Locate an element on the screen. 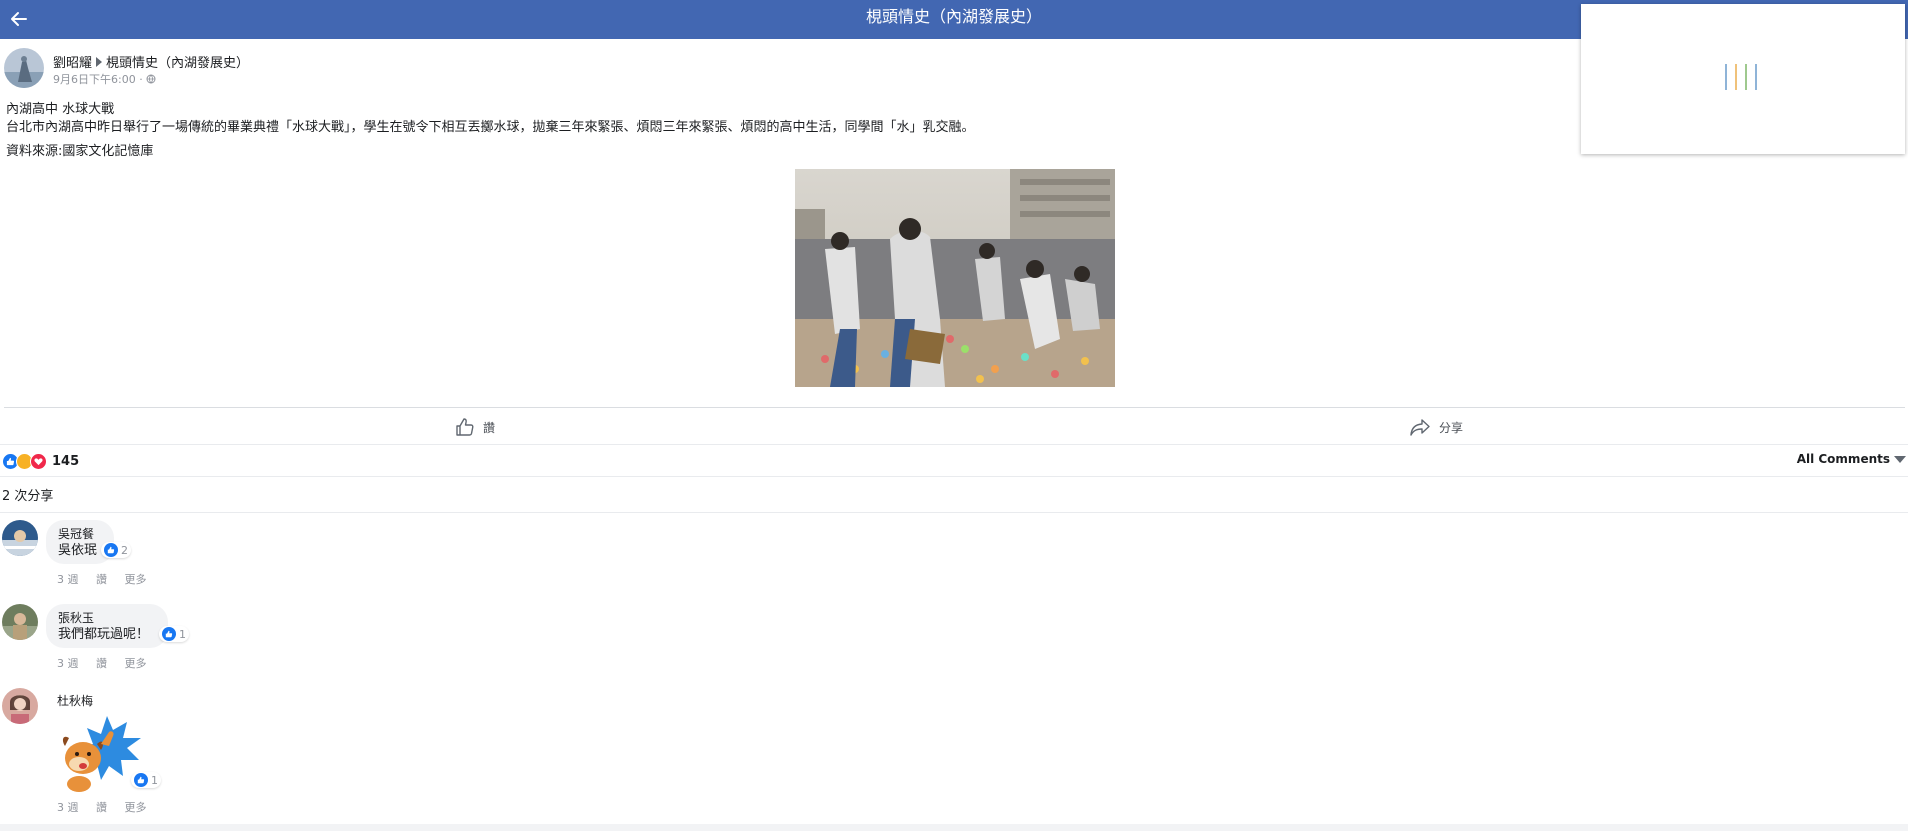  loading-spinner-icon is located at coordinates (1745, 77).